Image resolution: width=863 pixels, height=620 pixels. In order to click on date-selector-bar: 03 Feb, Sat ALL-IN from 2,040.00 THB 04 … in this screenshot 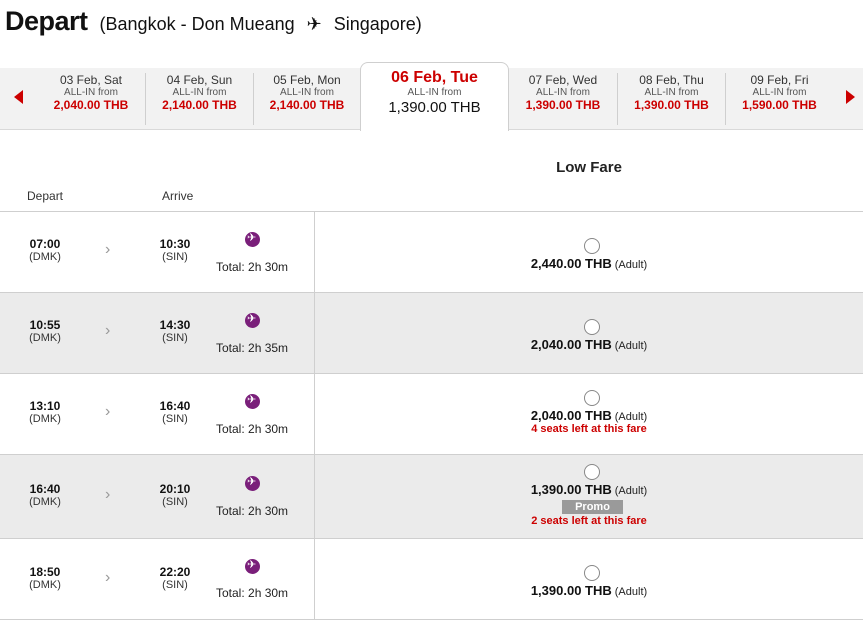, I will do `click(431, 96)`.